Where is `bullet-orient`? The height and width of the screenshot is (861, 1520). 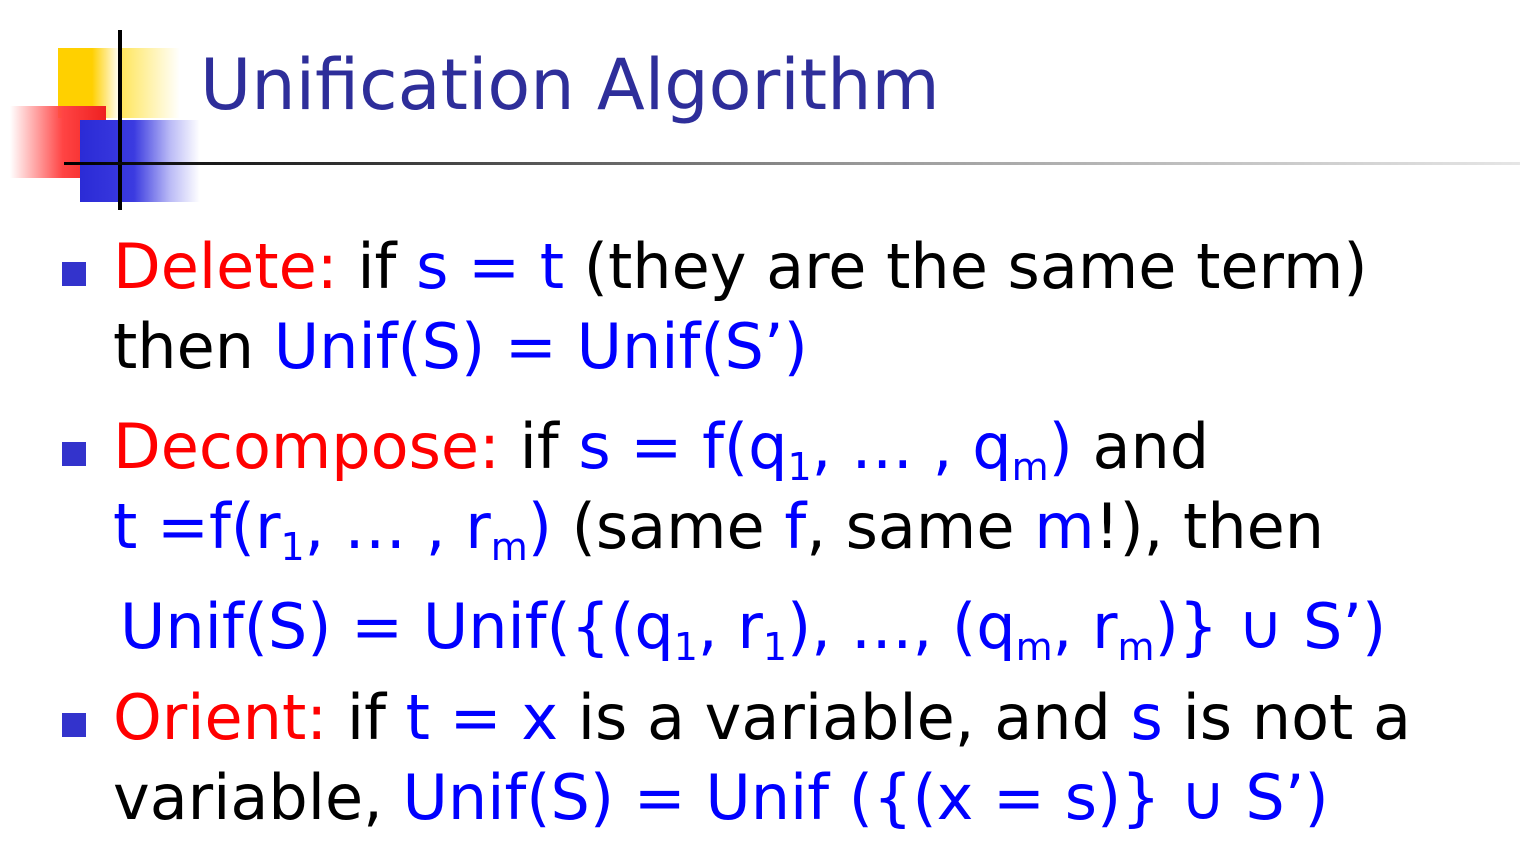 bullet-orient is located at coordinates (74, 725).